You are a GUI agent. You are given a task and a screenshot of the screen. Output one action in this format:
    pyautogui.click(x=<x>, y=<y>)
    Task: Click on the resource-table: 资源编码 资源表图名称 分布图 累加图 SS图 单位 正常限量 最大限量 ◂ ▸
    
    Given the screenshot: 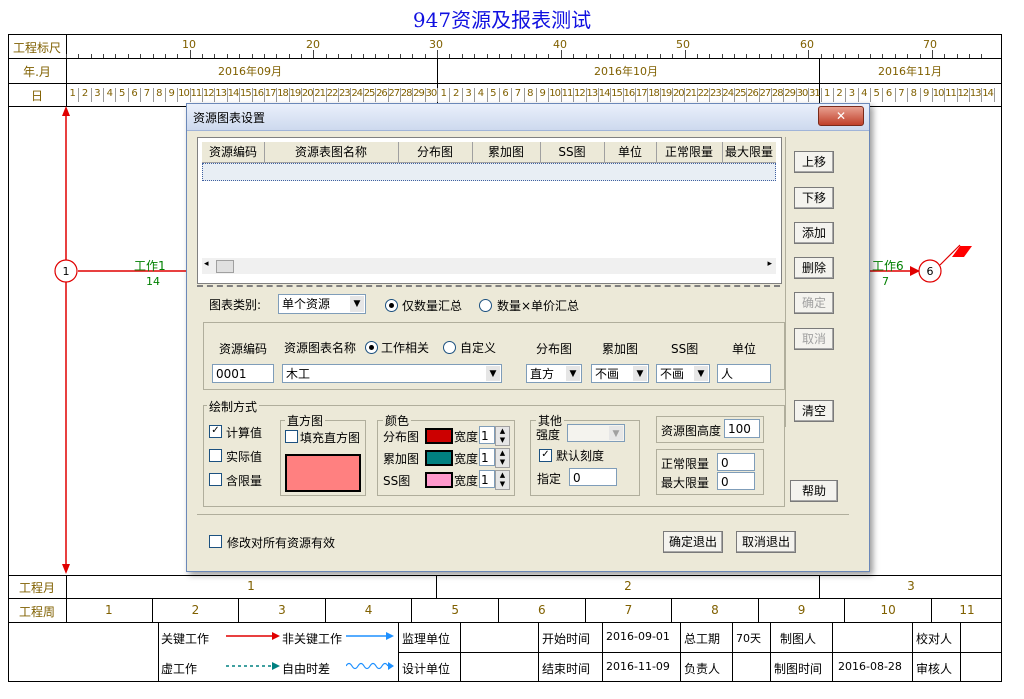 What is the action you would take?
    pyautogui.click(x=489, y=210)
    